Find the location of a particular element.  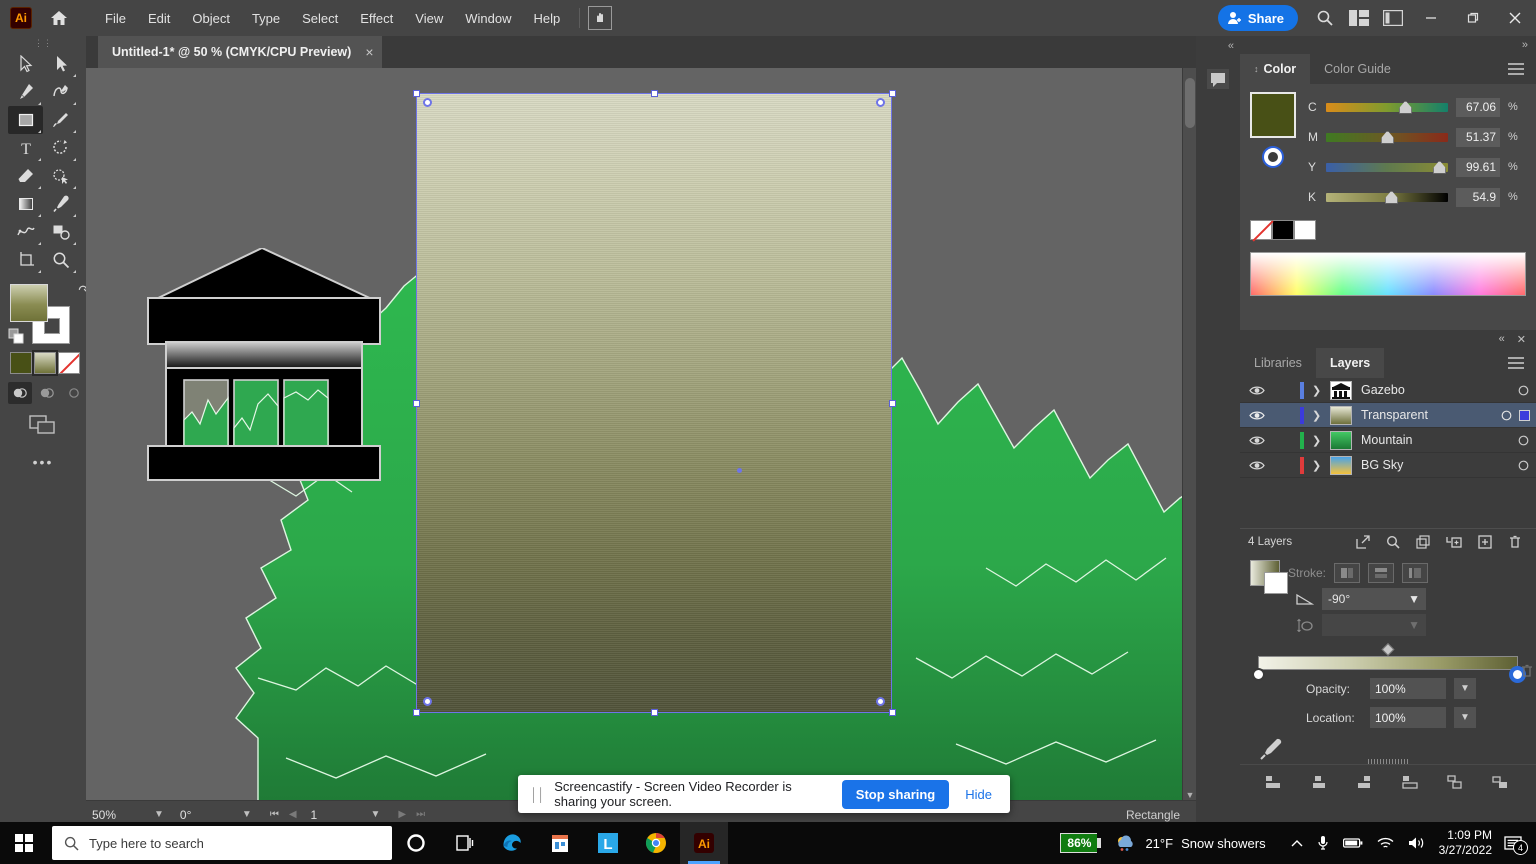

collapse-panels-icon: « is located at coordinates (1218, 44).